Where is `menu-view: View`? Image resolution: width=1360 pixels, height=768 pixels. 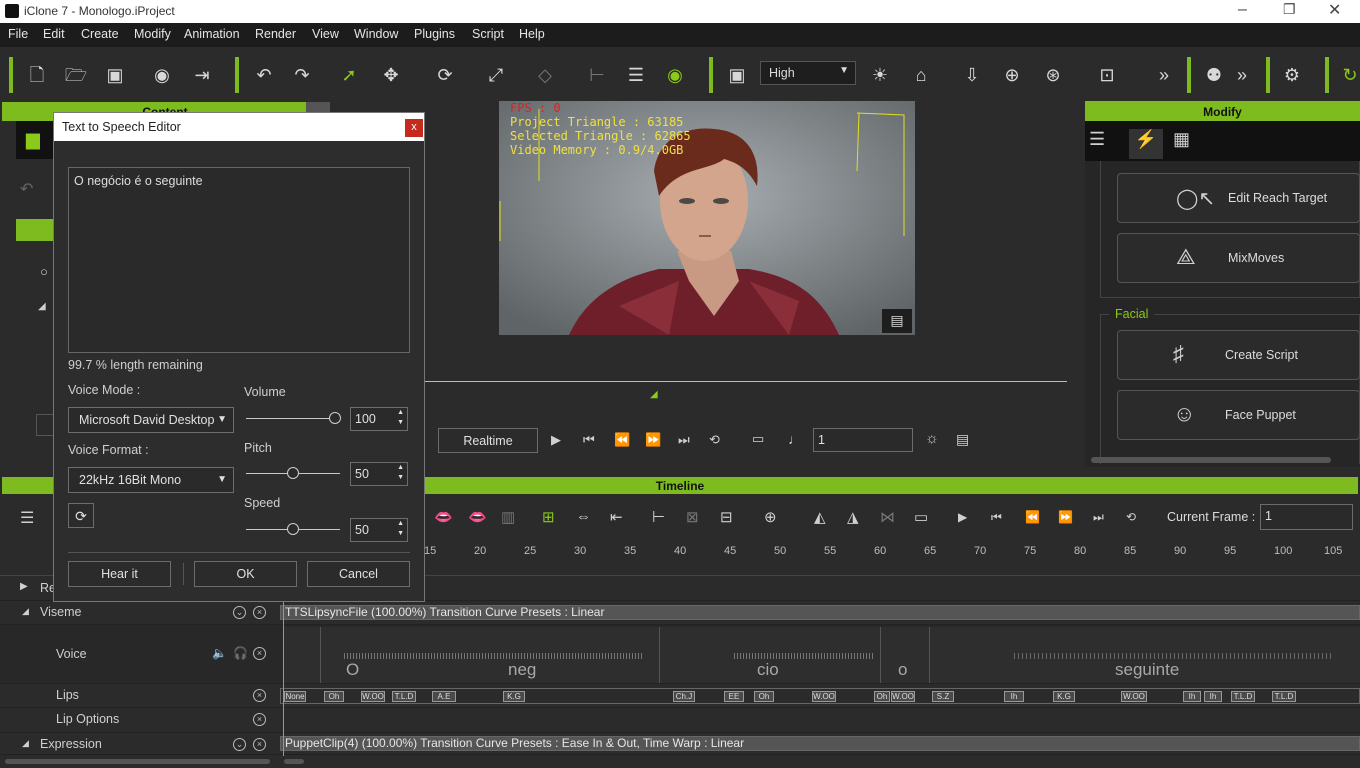
menu-view: View is located at coordinates (325, 34).